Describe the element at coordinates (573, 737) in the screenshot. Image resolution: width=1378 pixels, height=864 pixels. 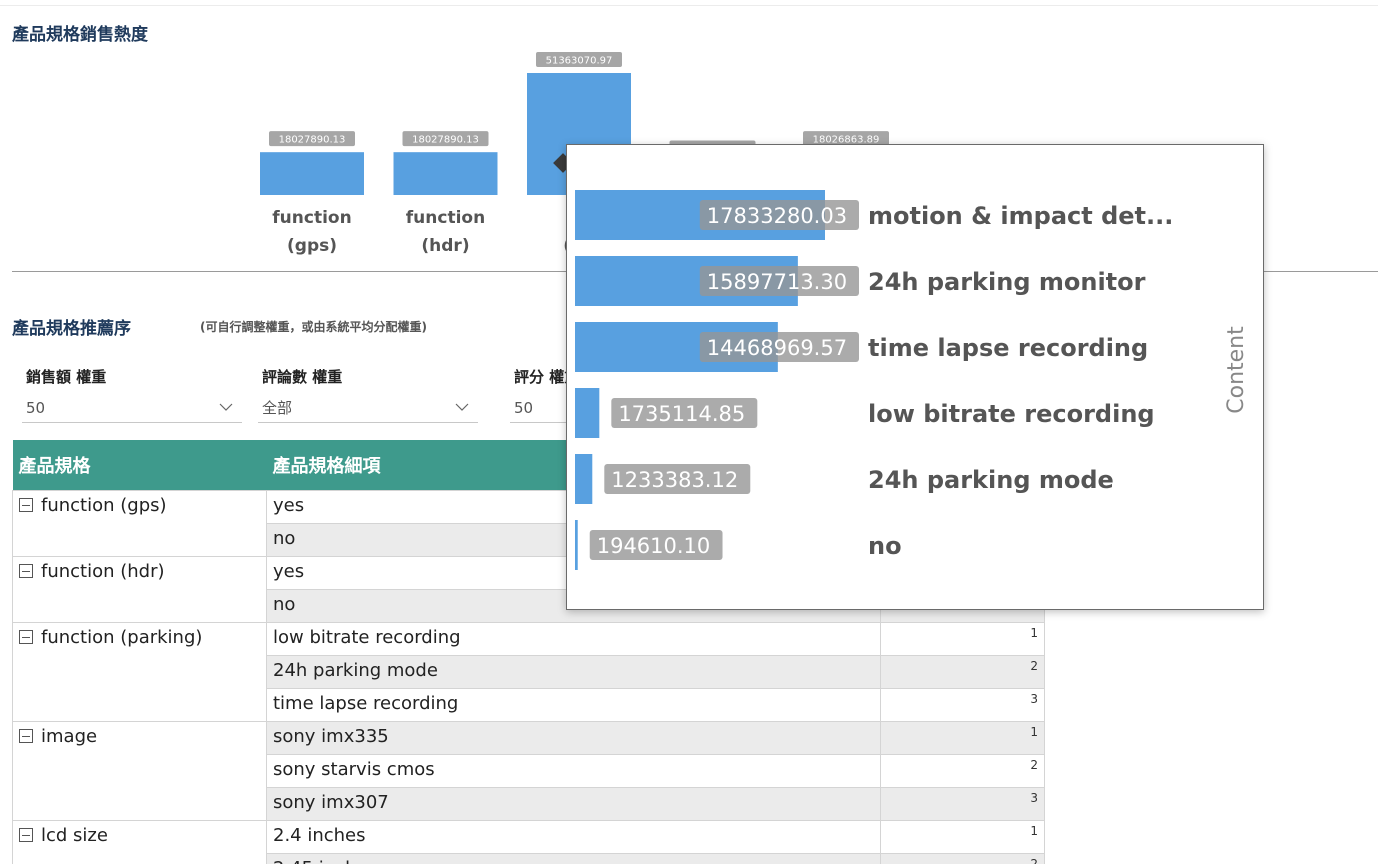
I see `detail-cell: sony imx335` at that location.